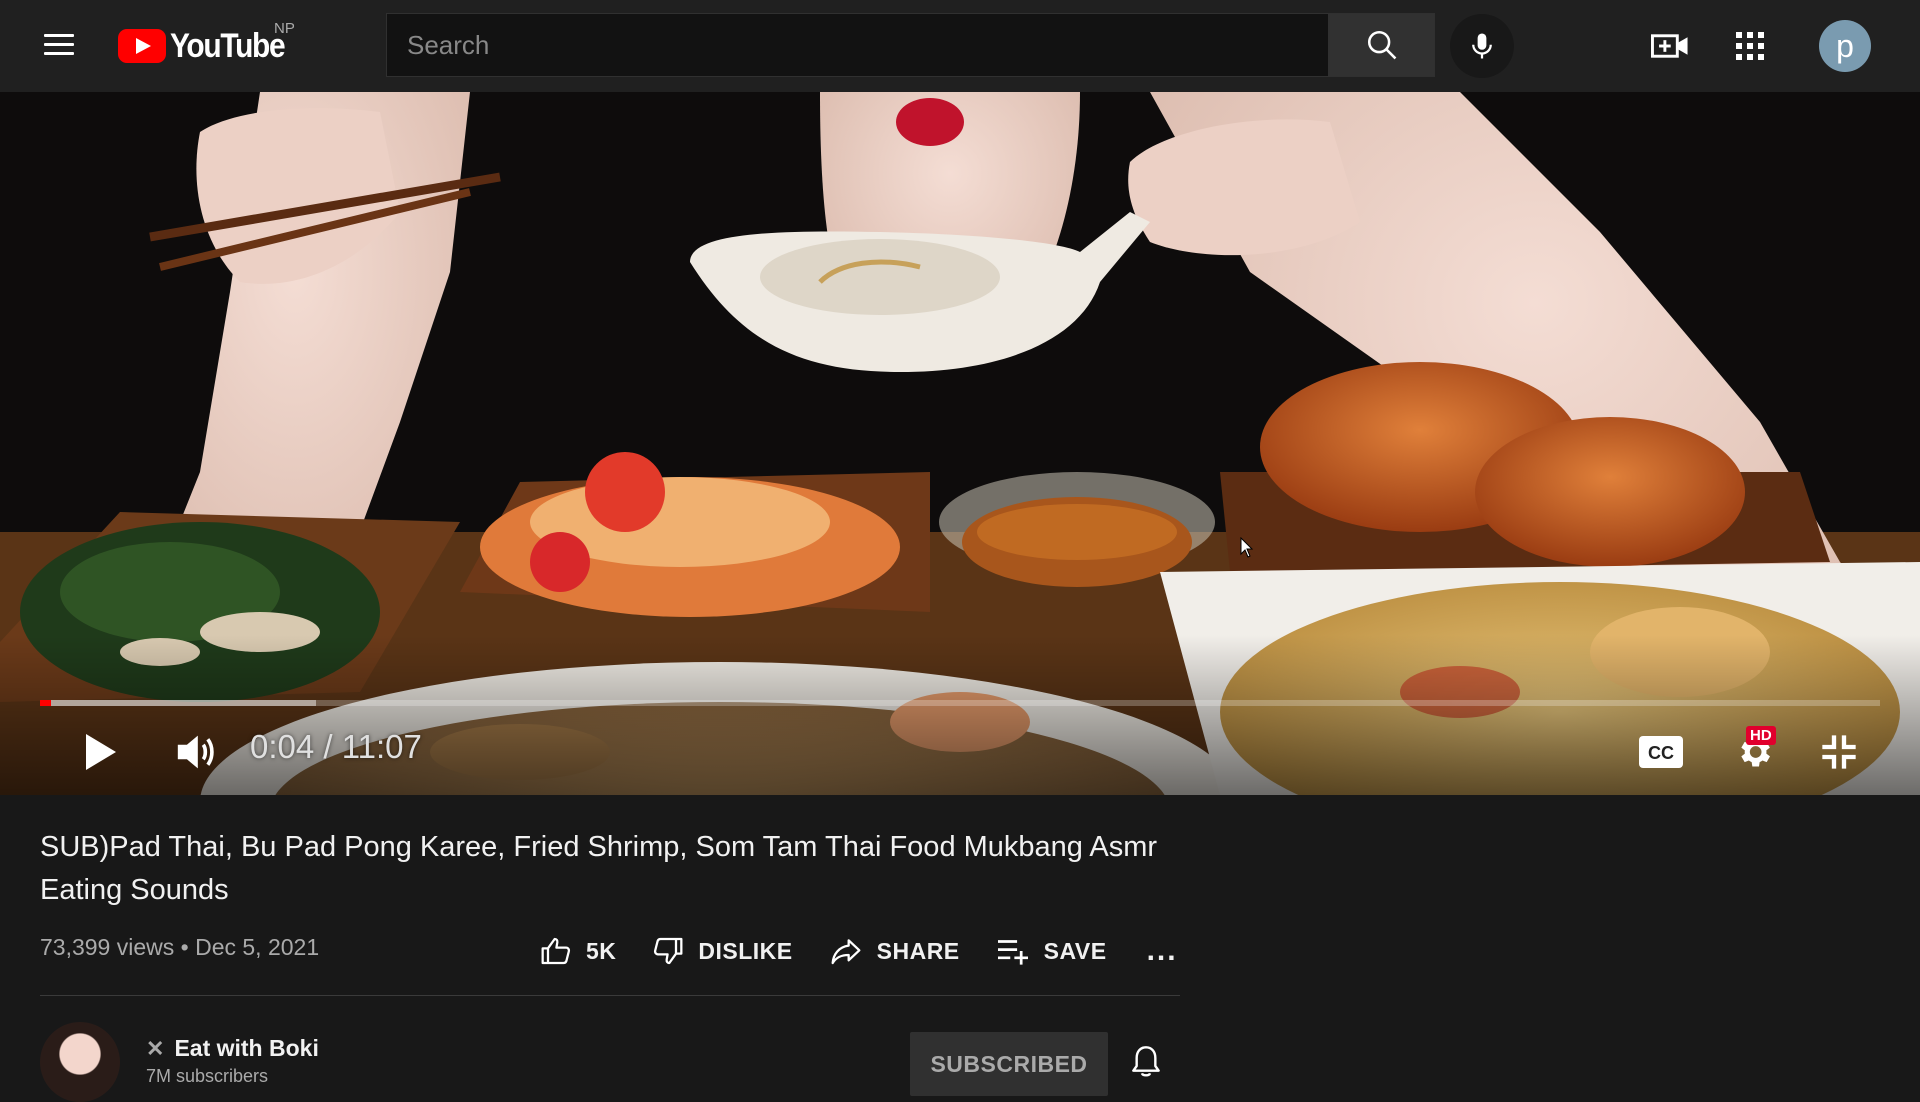  I want to click on dislike-label: DISLIKE, so click(745, 950).